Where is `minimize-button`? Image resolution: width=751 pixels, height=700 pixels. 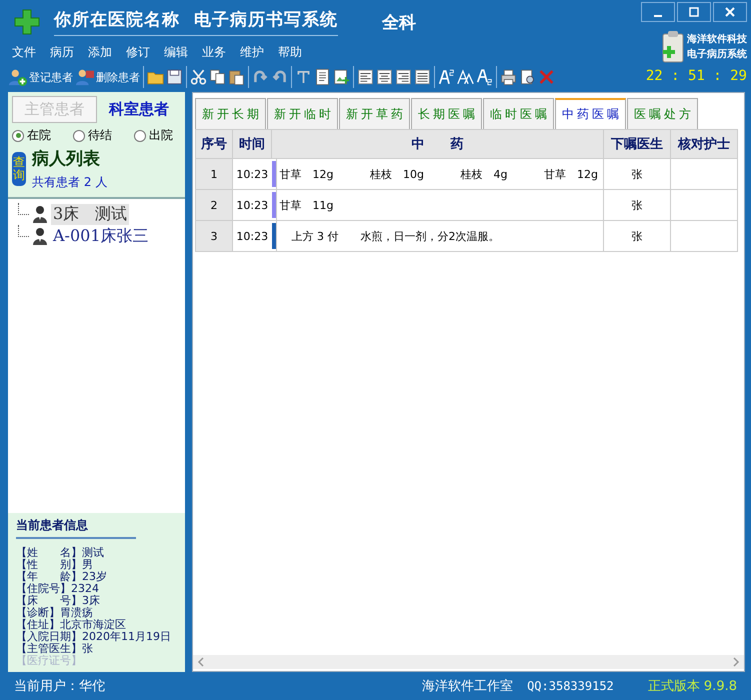 minimize-button is located at coordinates (658, 12).